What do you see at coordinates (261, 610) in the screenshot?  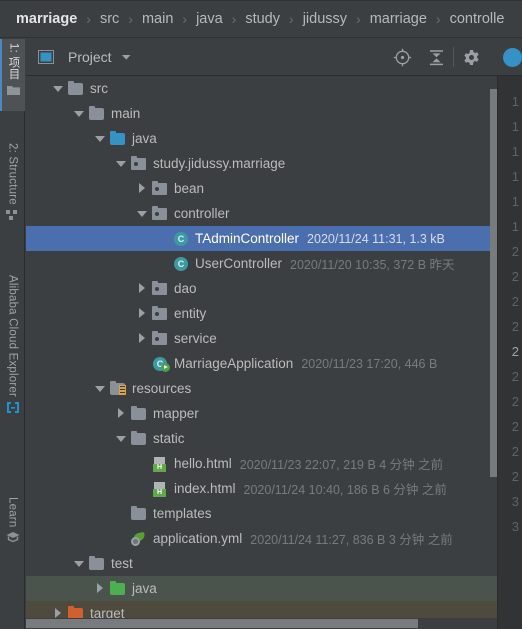 I see `tree-row: target` at bounding box center [261, 610].